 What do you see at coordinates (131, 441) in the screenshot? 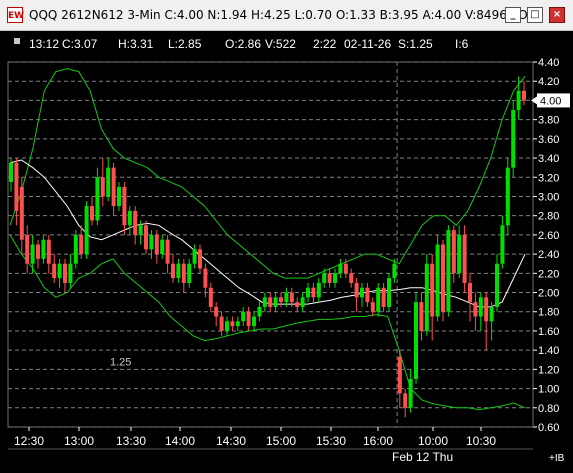
I see `x-tick-label: 13:30` at bounding box center [131, 441].